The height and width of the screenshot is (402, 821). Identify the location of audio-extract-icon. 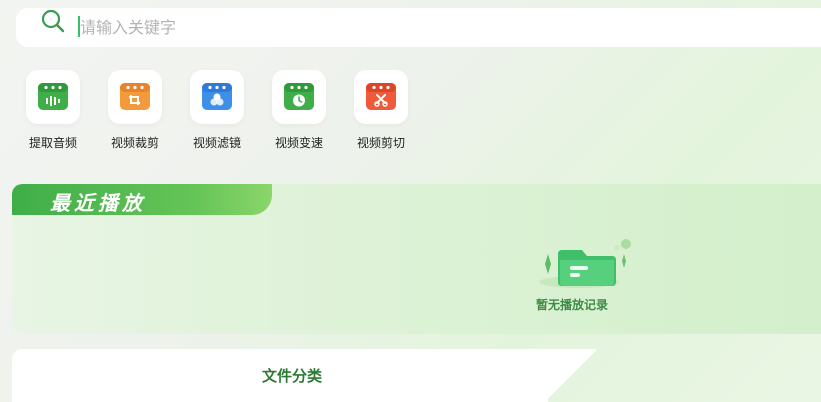
(53, 96).